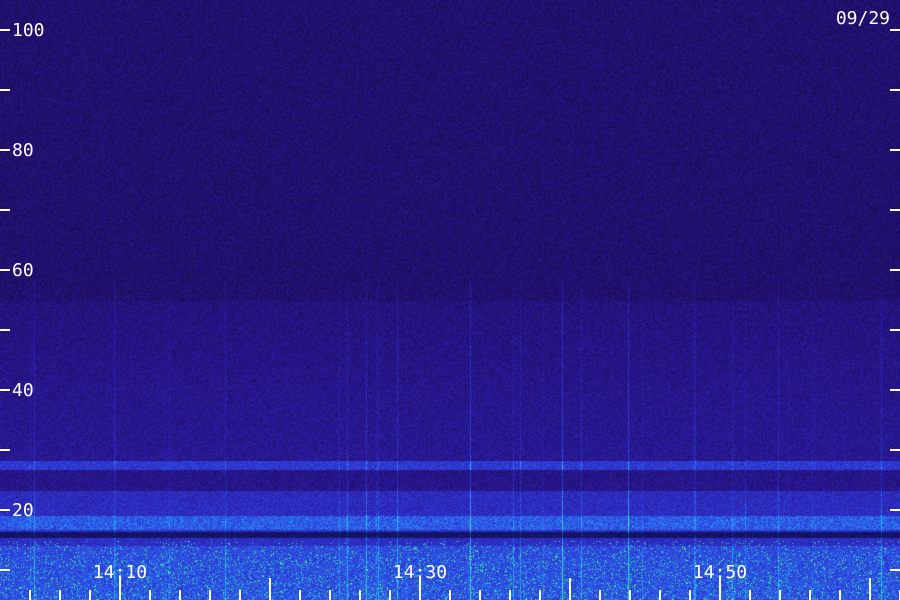 This screenshot has height=600, width=900. I want to click on x-tick-label: 14:10, so click(120, 572).